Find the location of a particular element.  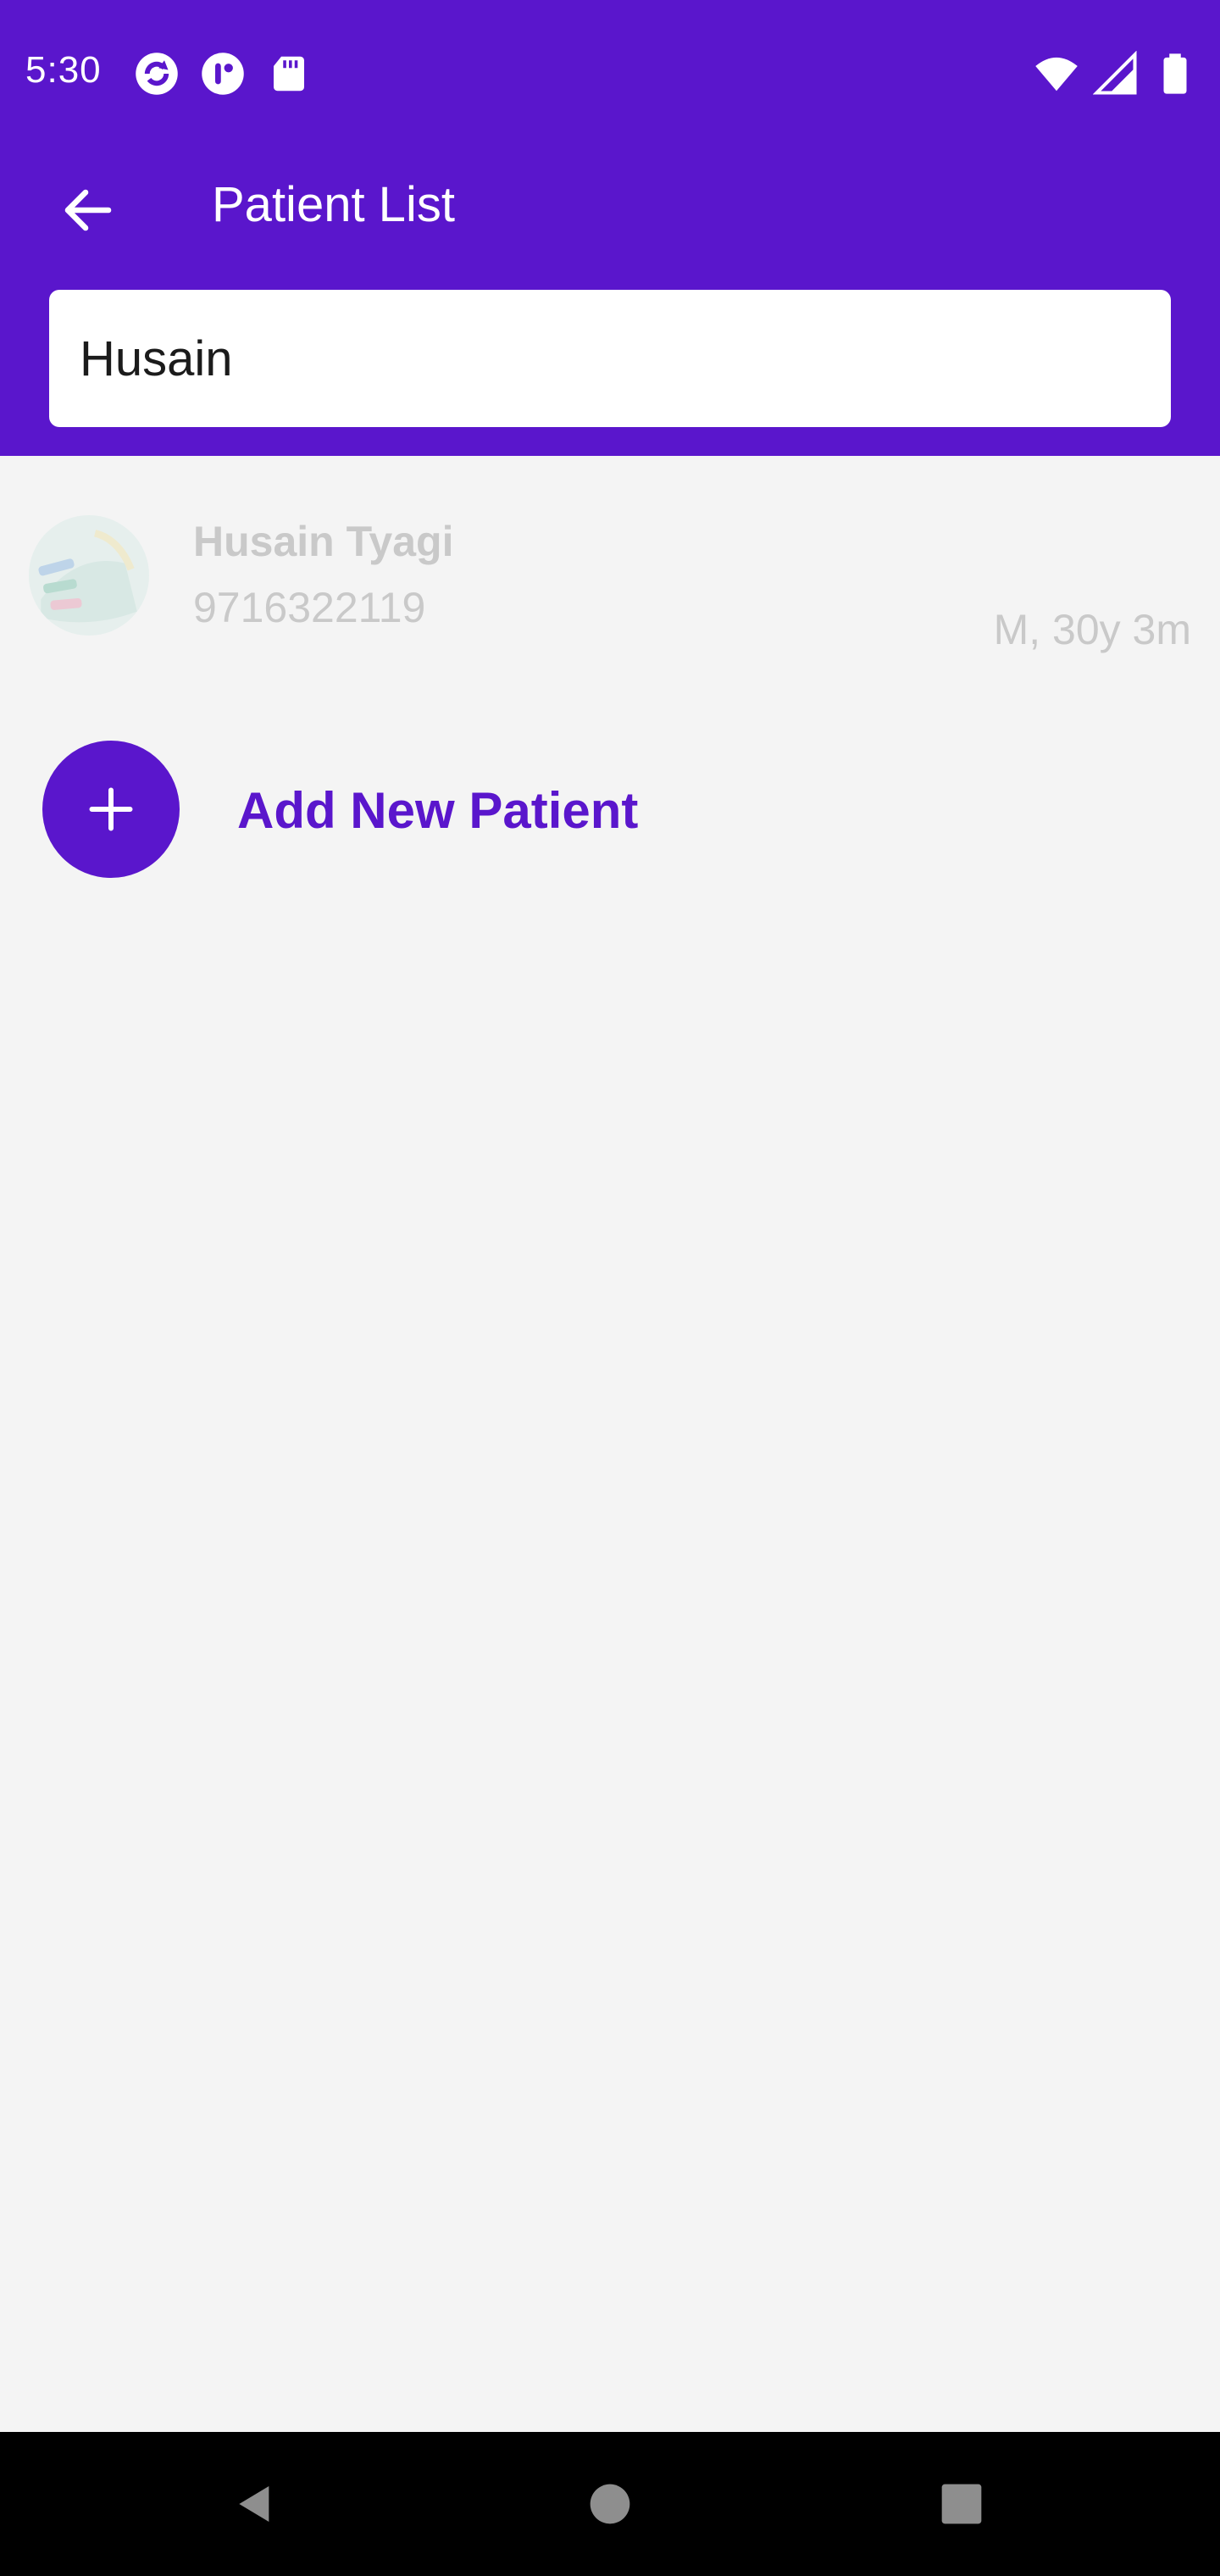

patient-gender-age: M, 30y 3m is located at coordinates (1092, 629).